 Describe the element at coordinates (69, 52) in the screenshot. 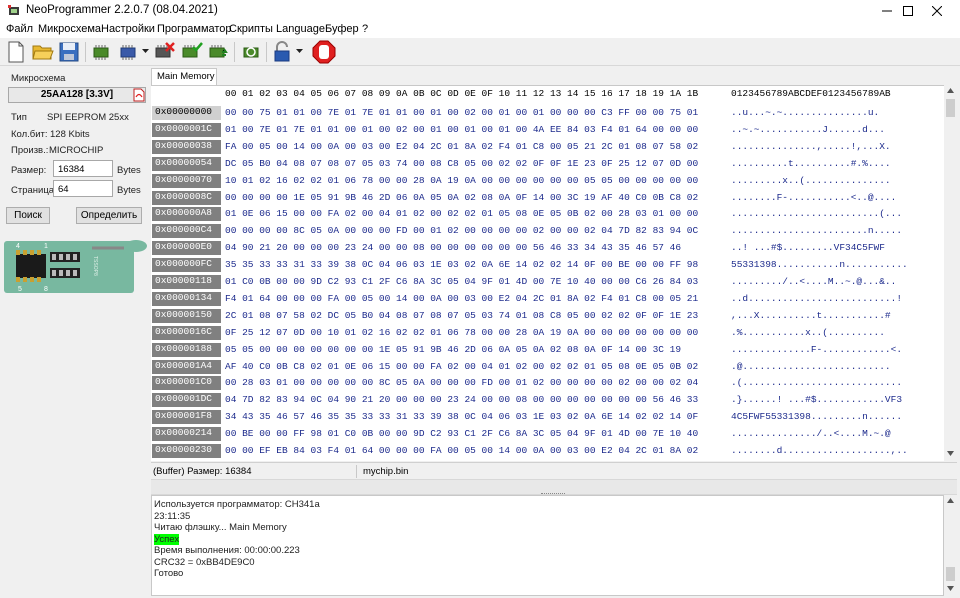

I see `save-icon` at that location.